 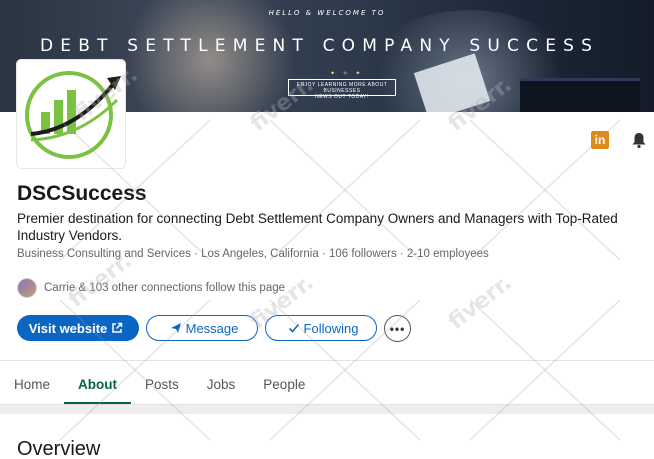 I want to click on following-button: Following, so click(x=321, y=328).